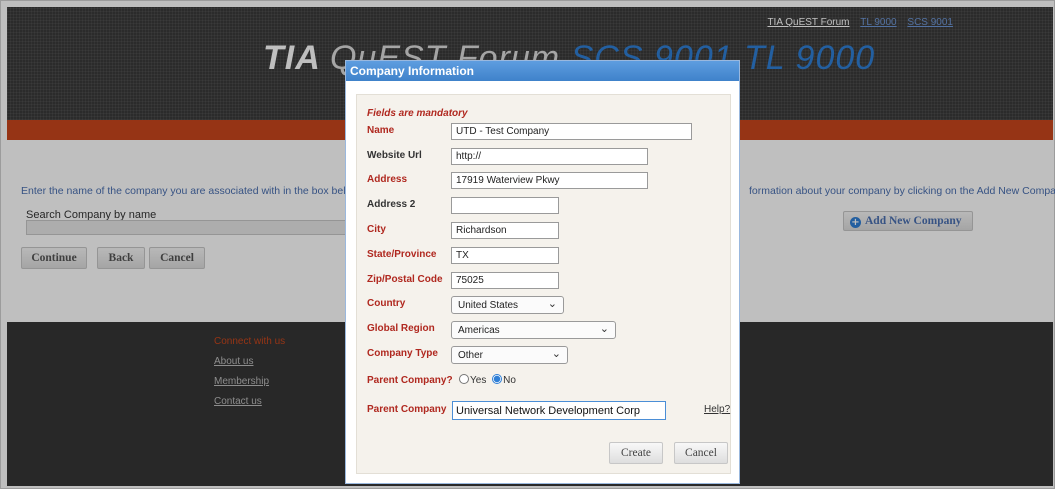 The image size is (1055, 489). Describe the element at coordinates (717, 409) in the screenshot. I see `help-link: Help?` at that location.